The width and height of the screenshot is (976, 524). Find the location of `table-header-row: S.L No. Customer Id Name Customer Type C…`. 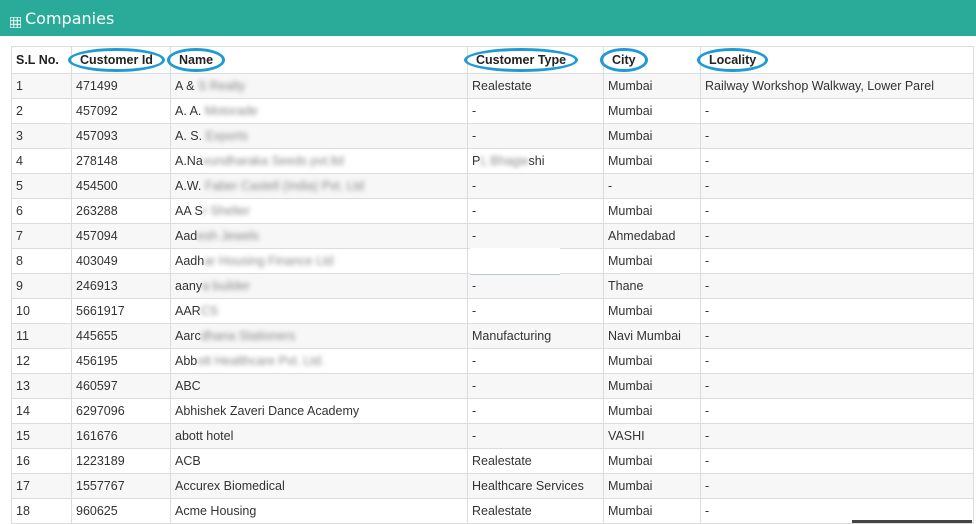

table-header-row: S.L No. Customer Id Name Customer Type C… is located at coordinates (493, 60).